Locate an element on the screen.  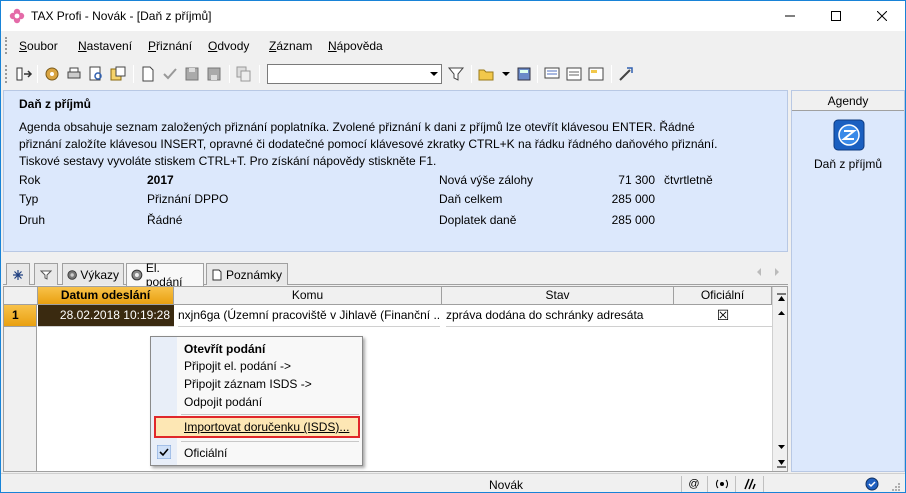
calculator-icon is located at coordinates (524, 74).